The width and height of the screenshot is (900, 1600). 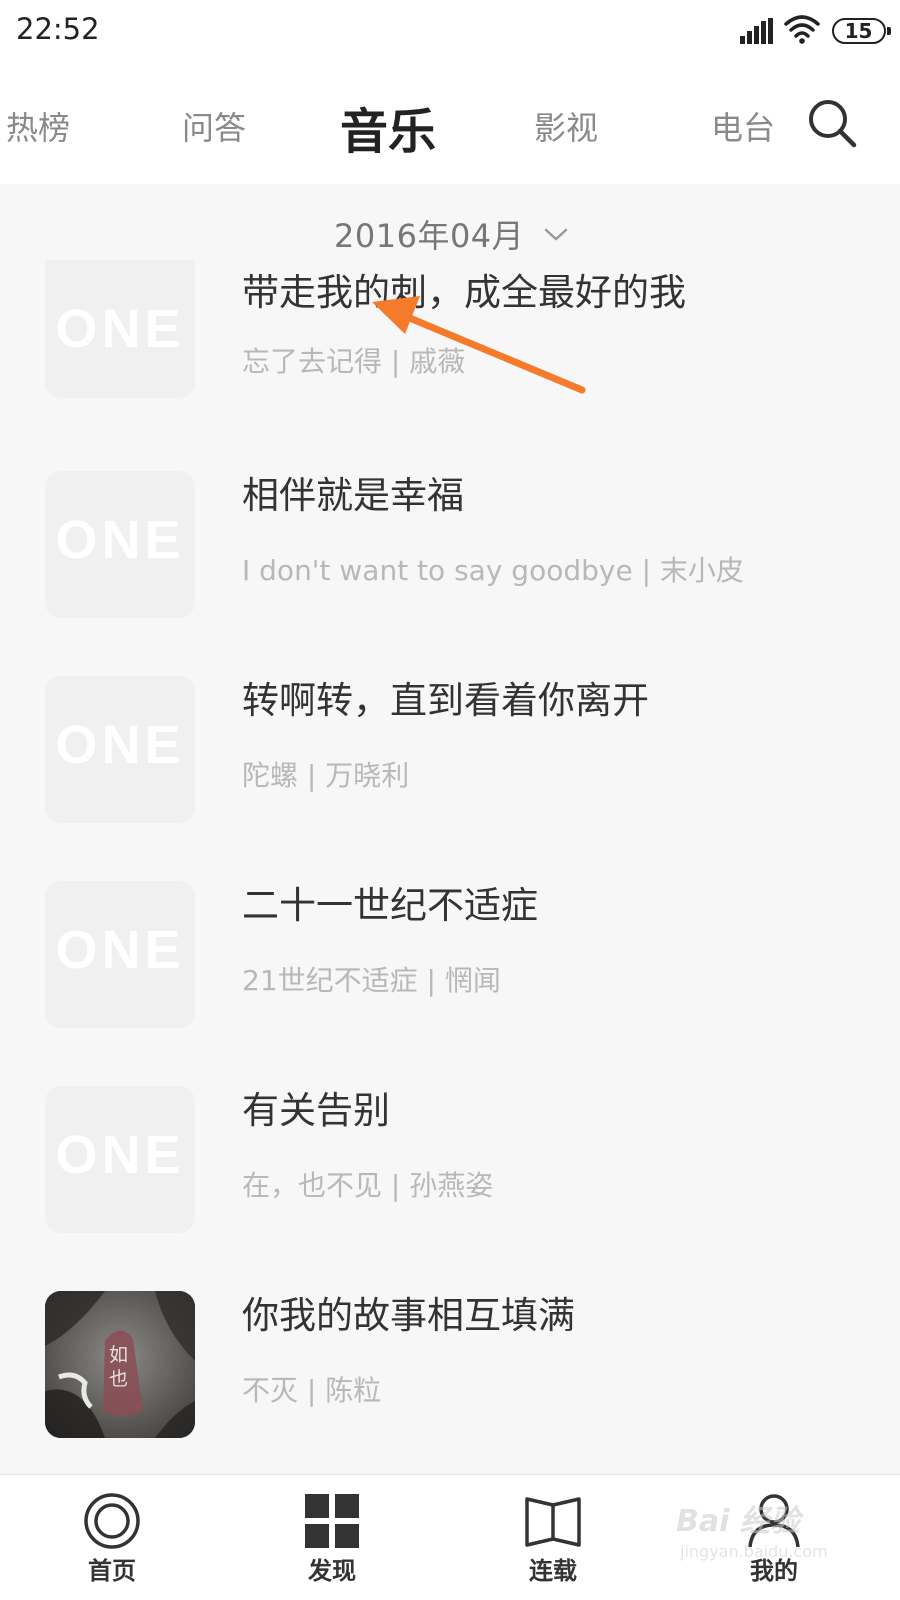 I want to click on list-item: ONE 有关告别 在，也不见 | 孙燕姿, so click(x=450, y=1180).